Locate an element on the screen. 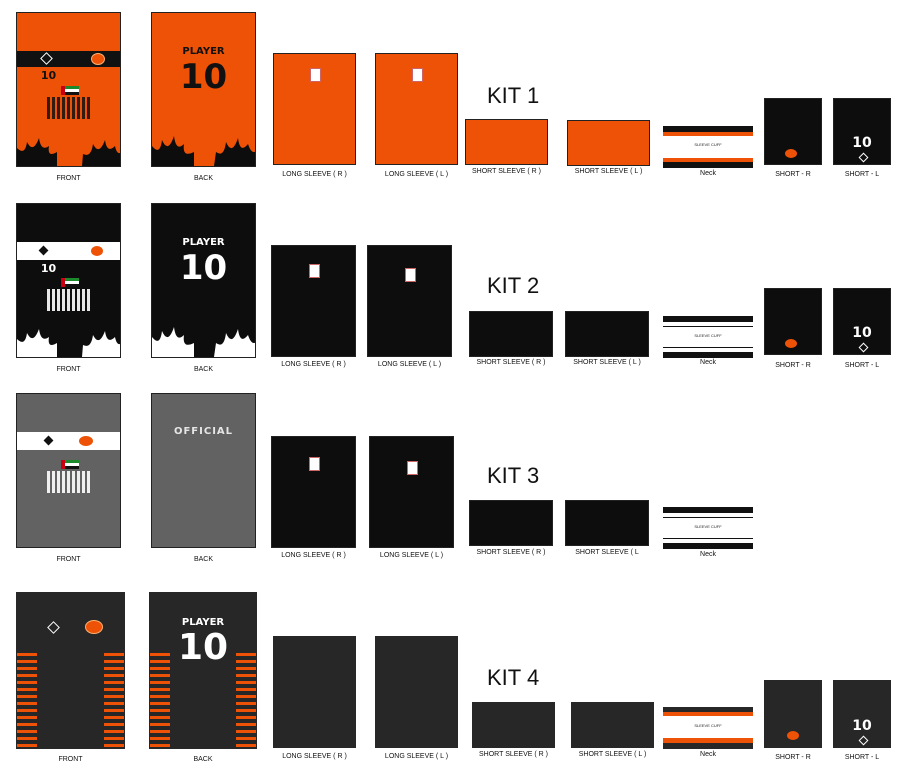 The height and width of the screenshot is (772, 915). kit-3-front-jersey is located at coordinates (68, 470).